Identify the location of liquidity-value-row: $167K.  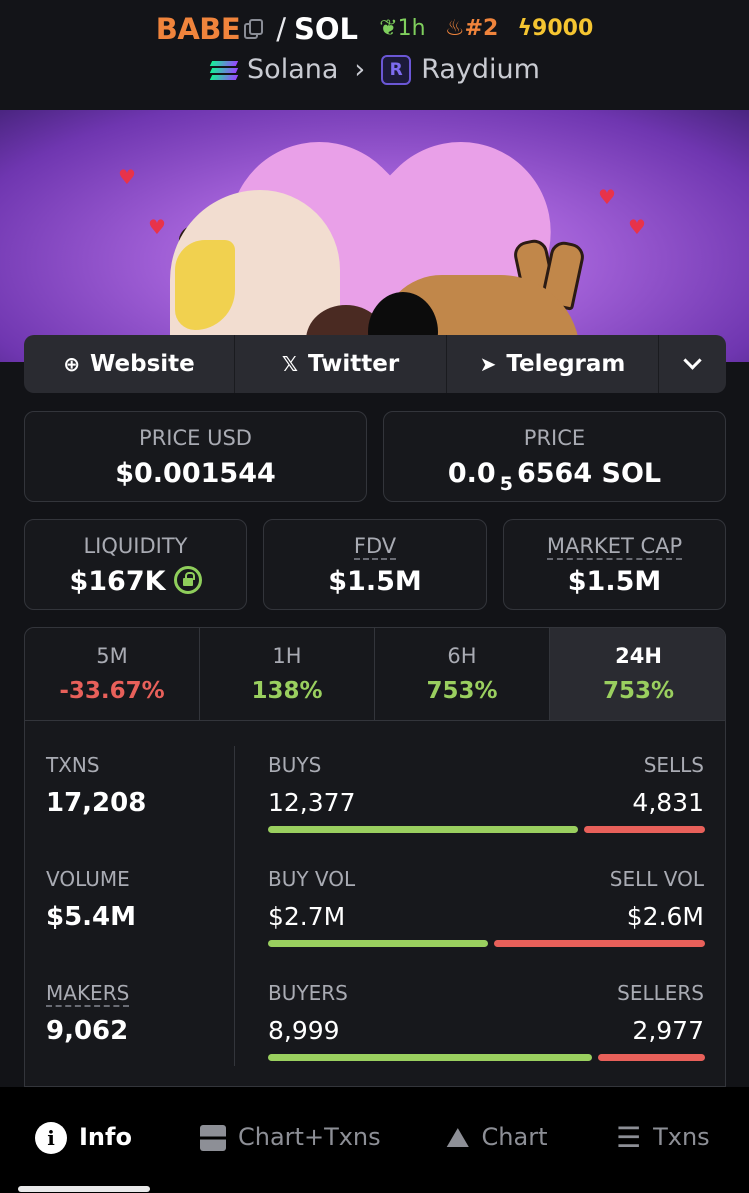
(135, 581).